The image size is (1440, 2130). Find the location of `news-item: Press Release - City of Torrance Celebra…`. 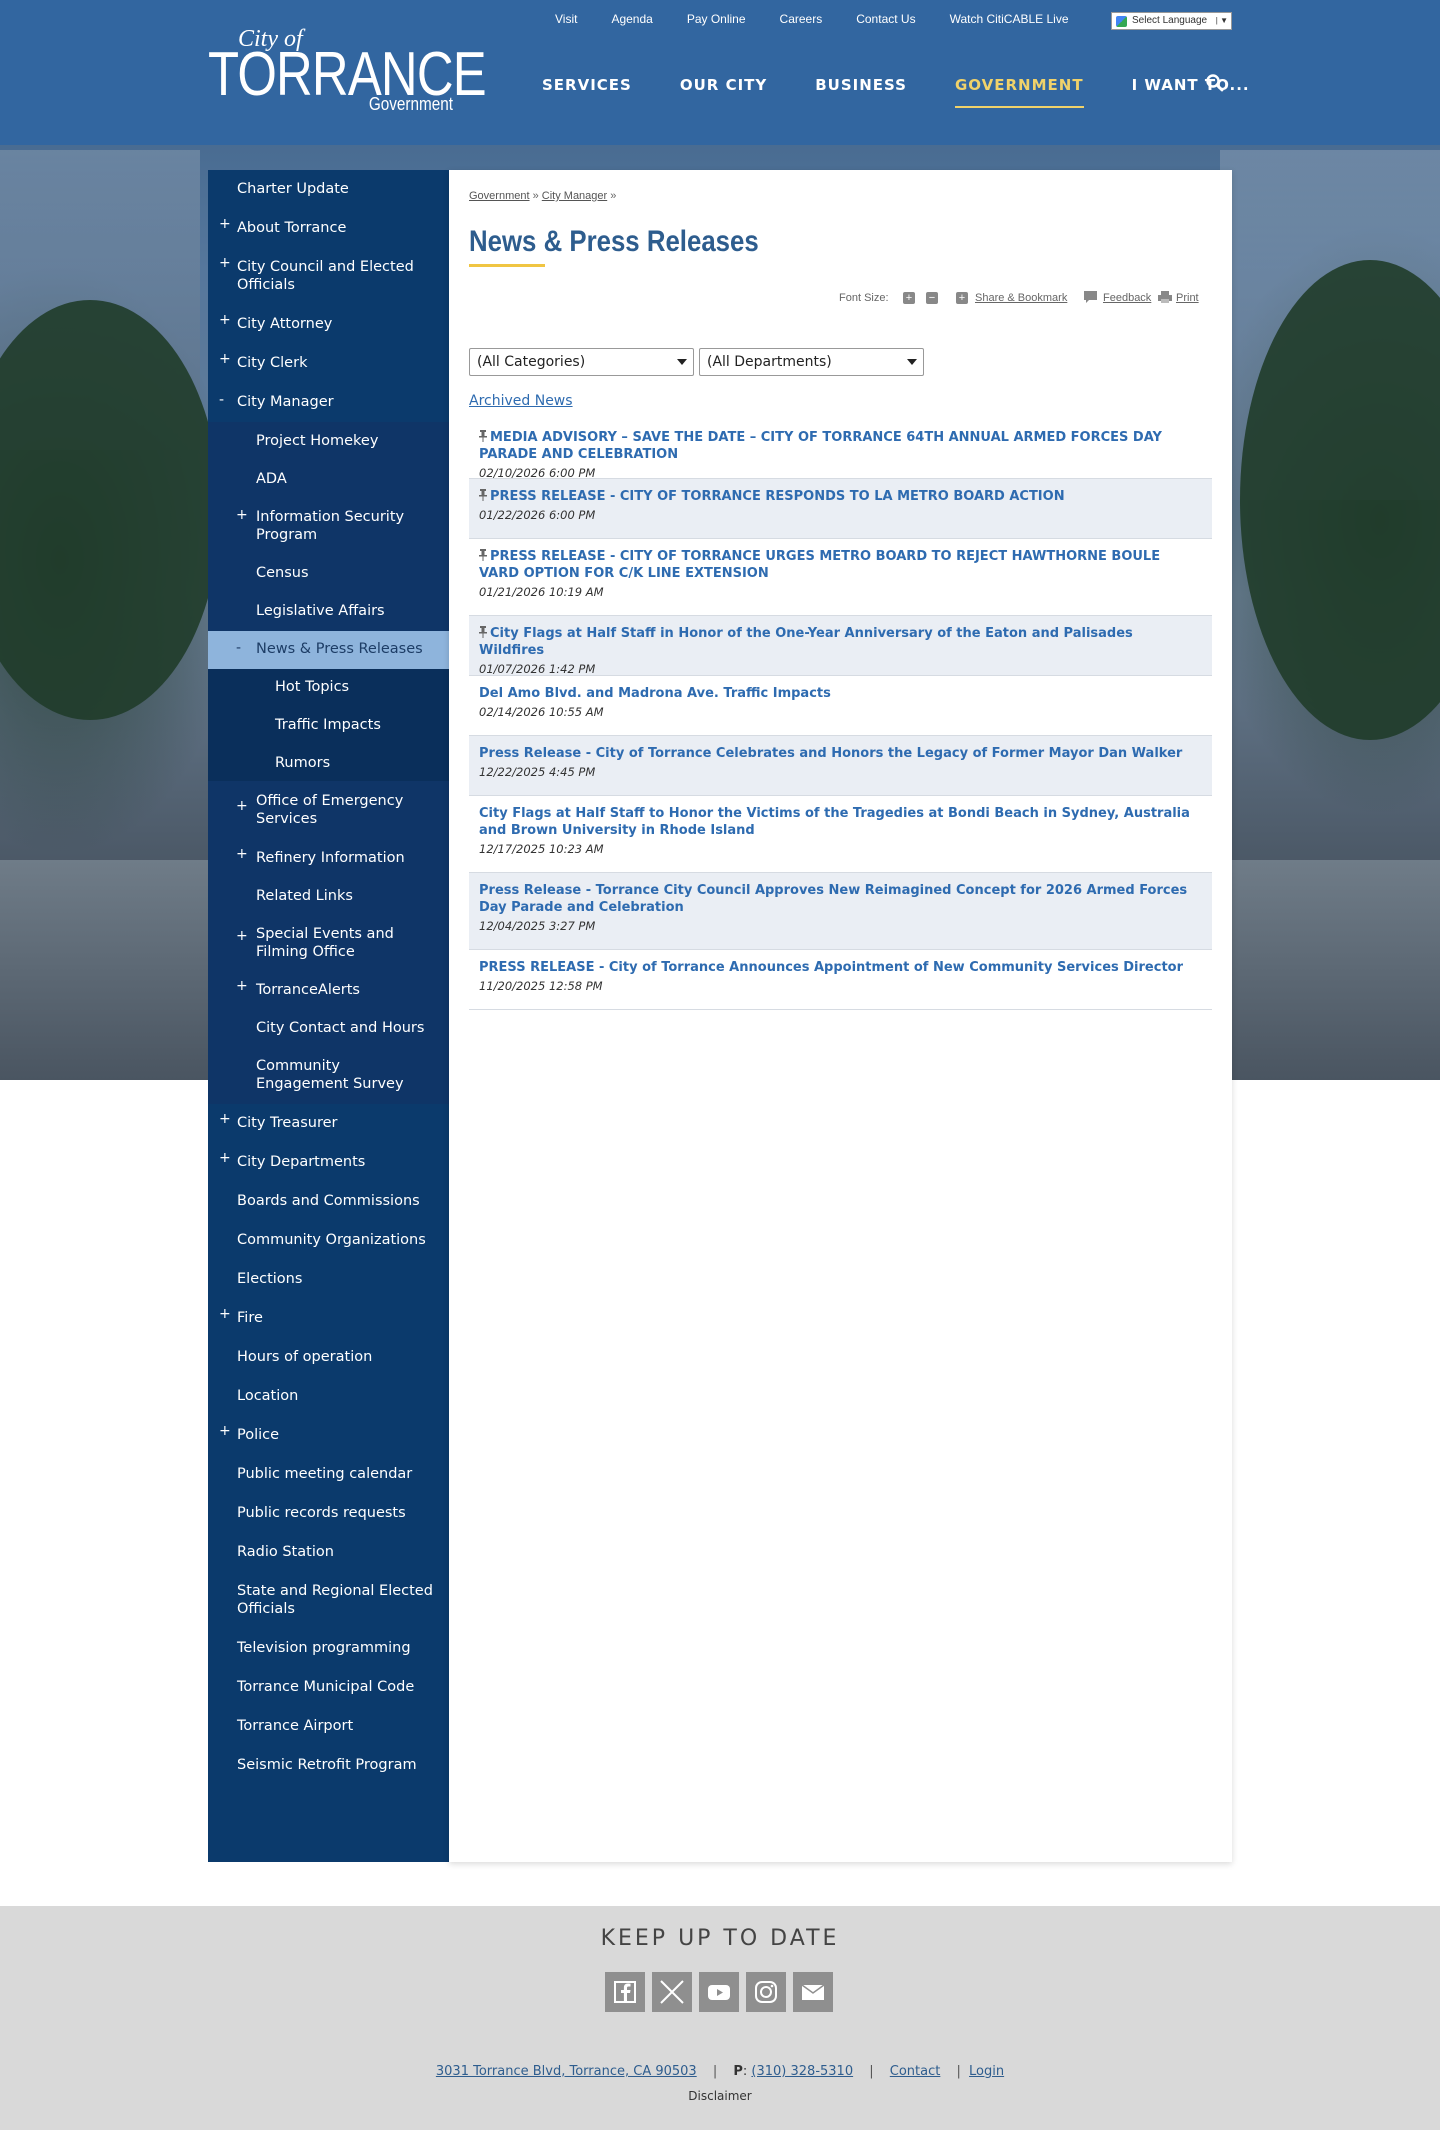

news-item: Press Release - City of Torrance Celebra… is located at coordinates (840, 766).